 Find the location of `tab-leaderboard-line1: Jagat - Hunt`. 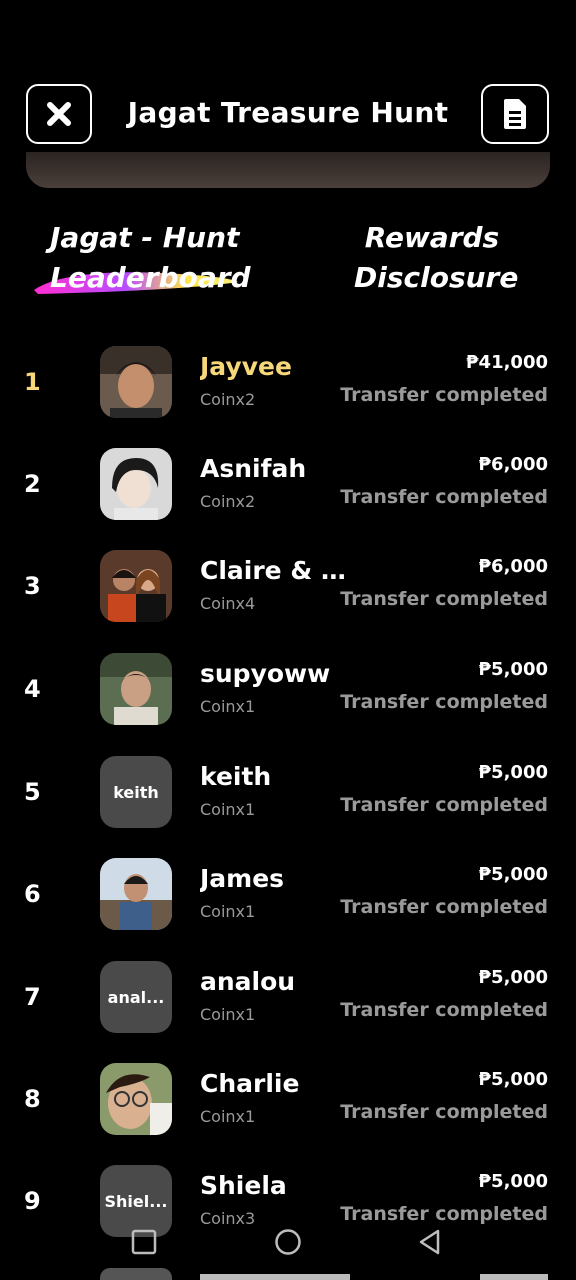

tab-leaderboard-line1: Jagat - Hunt is located at coordinates (145, 237).